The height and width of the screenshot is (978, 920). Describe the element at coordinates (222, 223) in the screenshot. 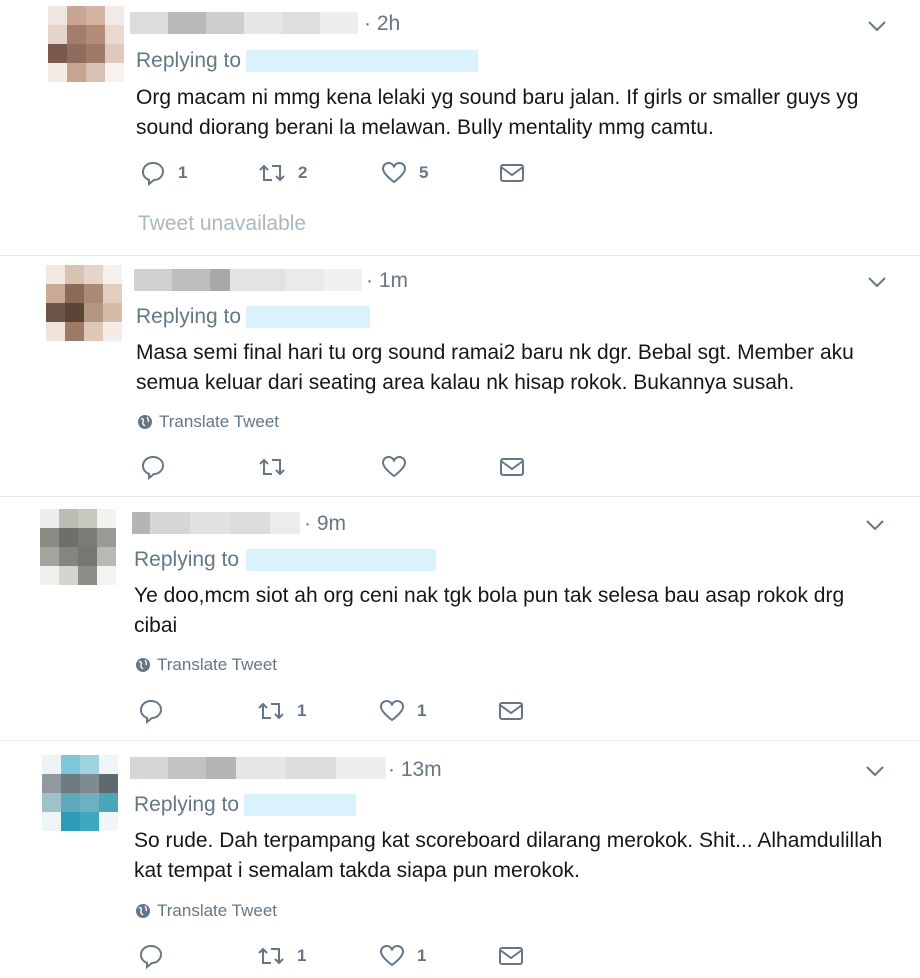

I see `tweet-unavailable-notice: Tweet unavailable` at that location.